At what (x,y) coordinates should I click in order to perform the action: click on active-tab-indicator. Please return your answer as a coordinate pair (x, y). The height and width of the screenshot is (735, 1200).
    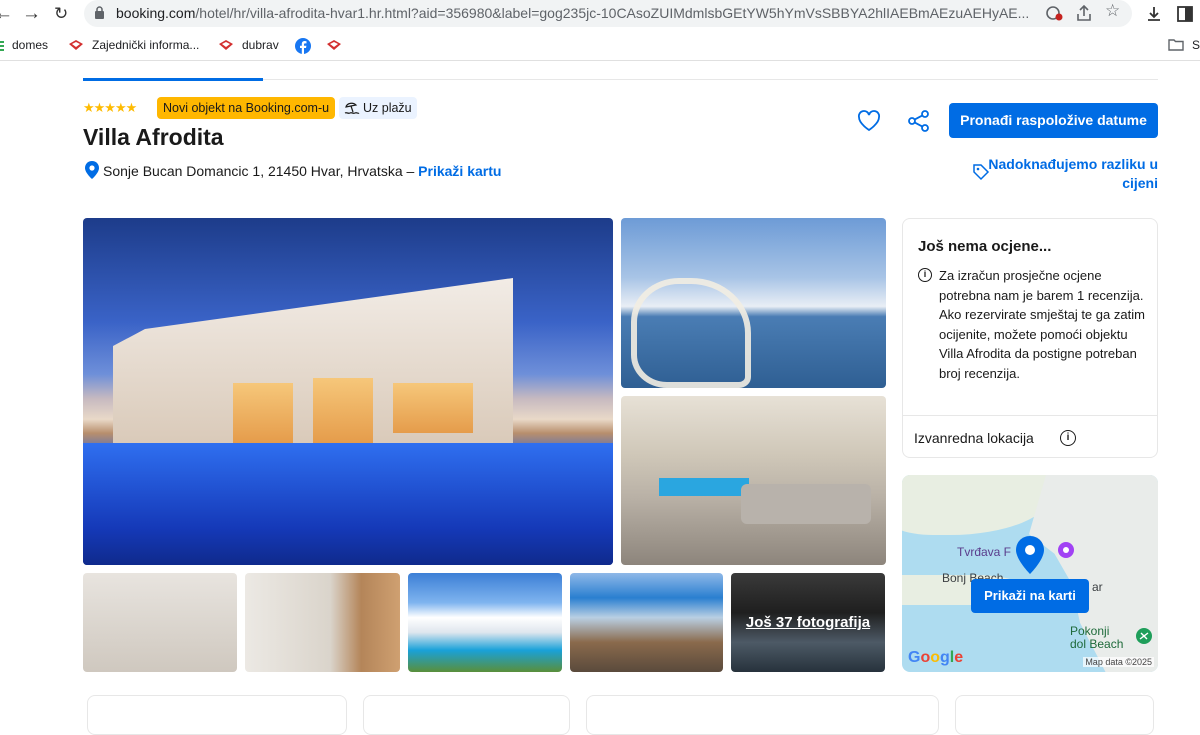
    Looking at the image, I should click on (173, 79).